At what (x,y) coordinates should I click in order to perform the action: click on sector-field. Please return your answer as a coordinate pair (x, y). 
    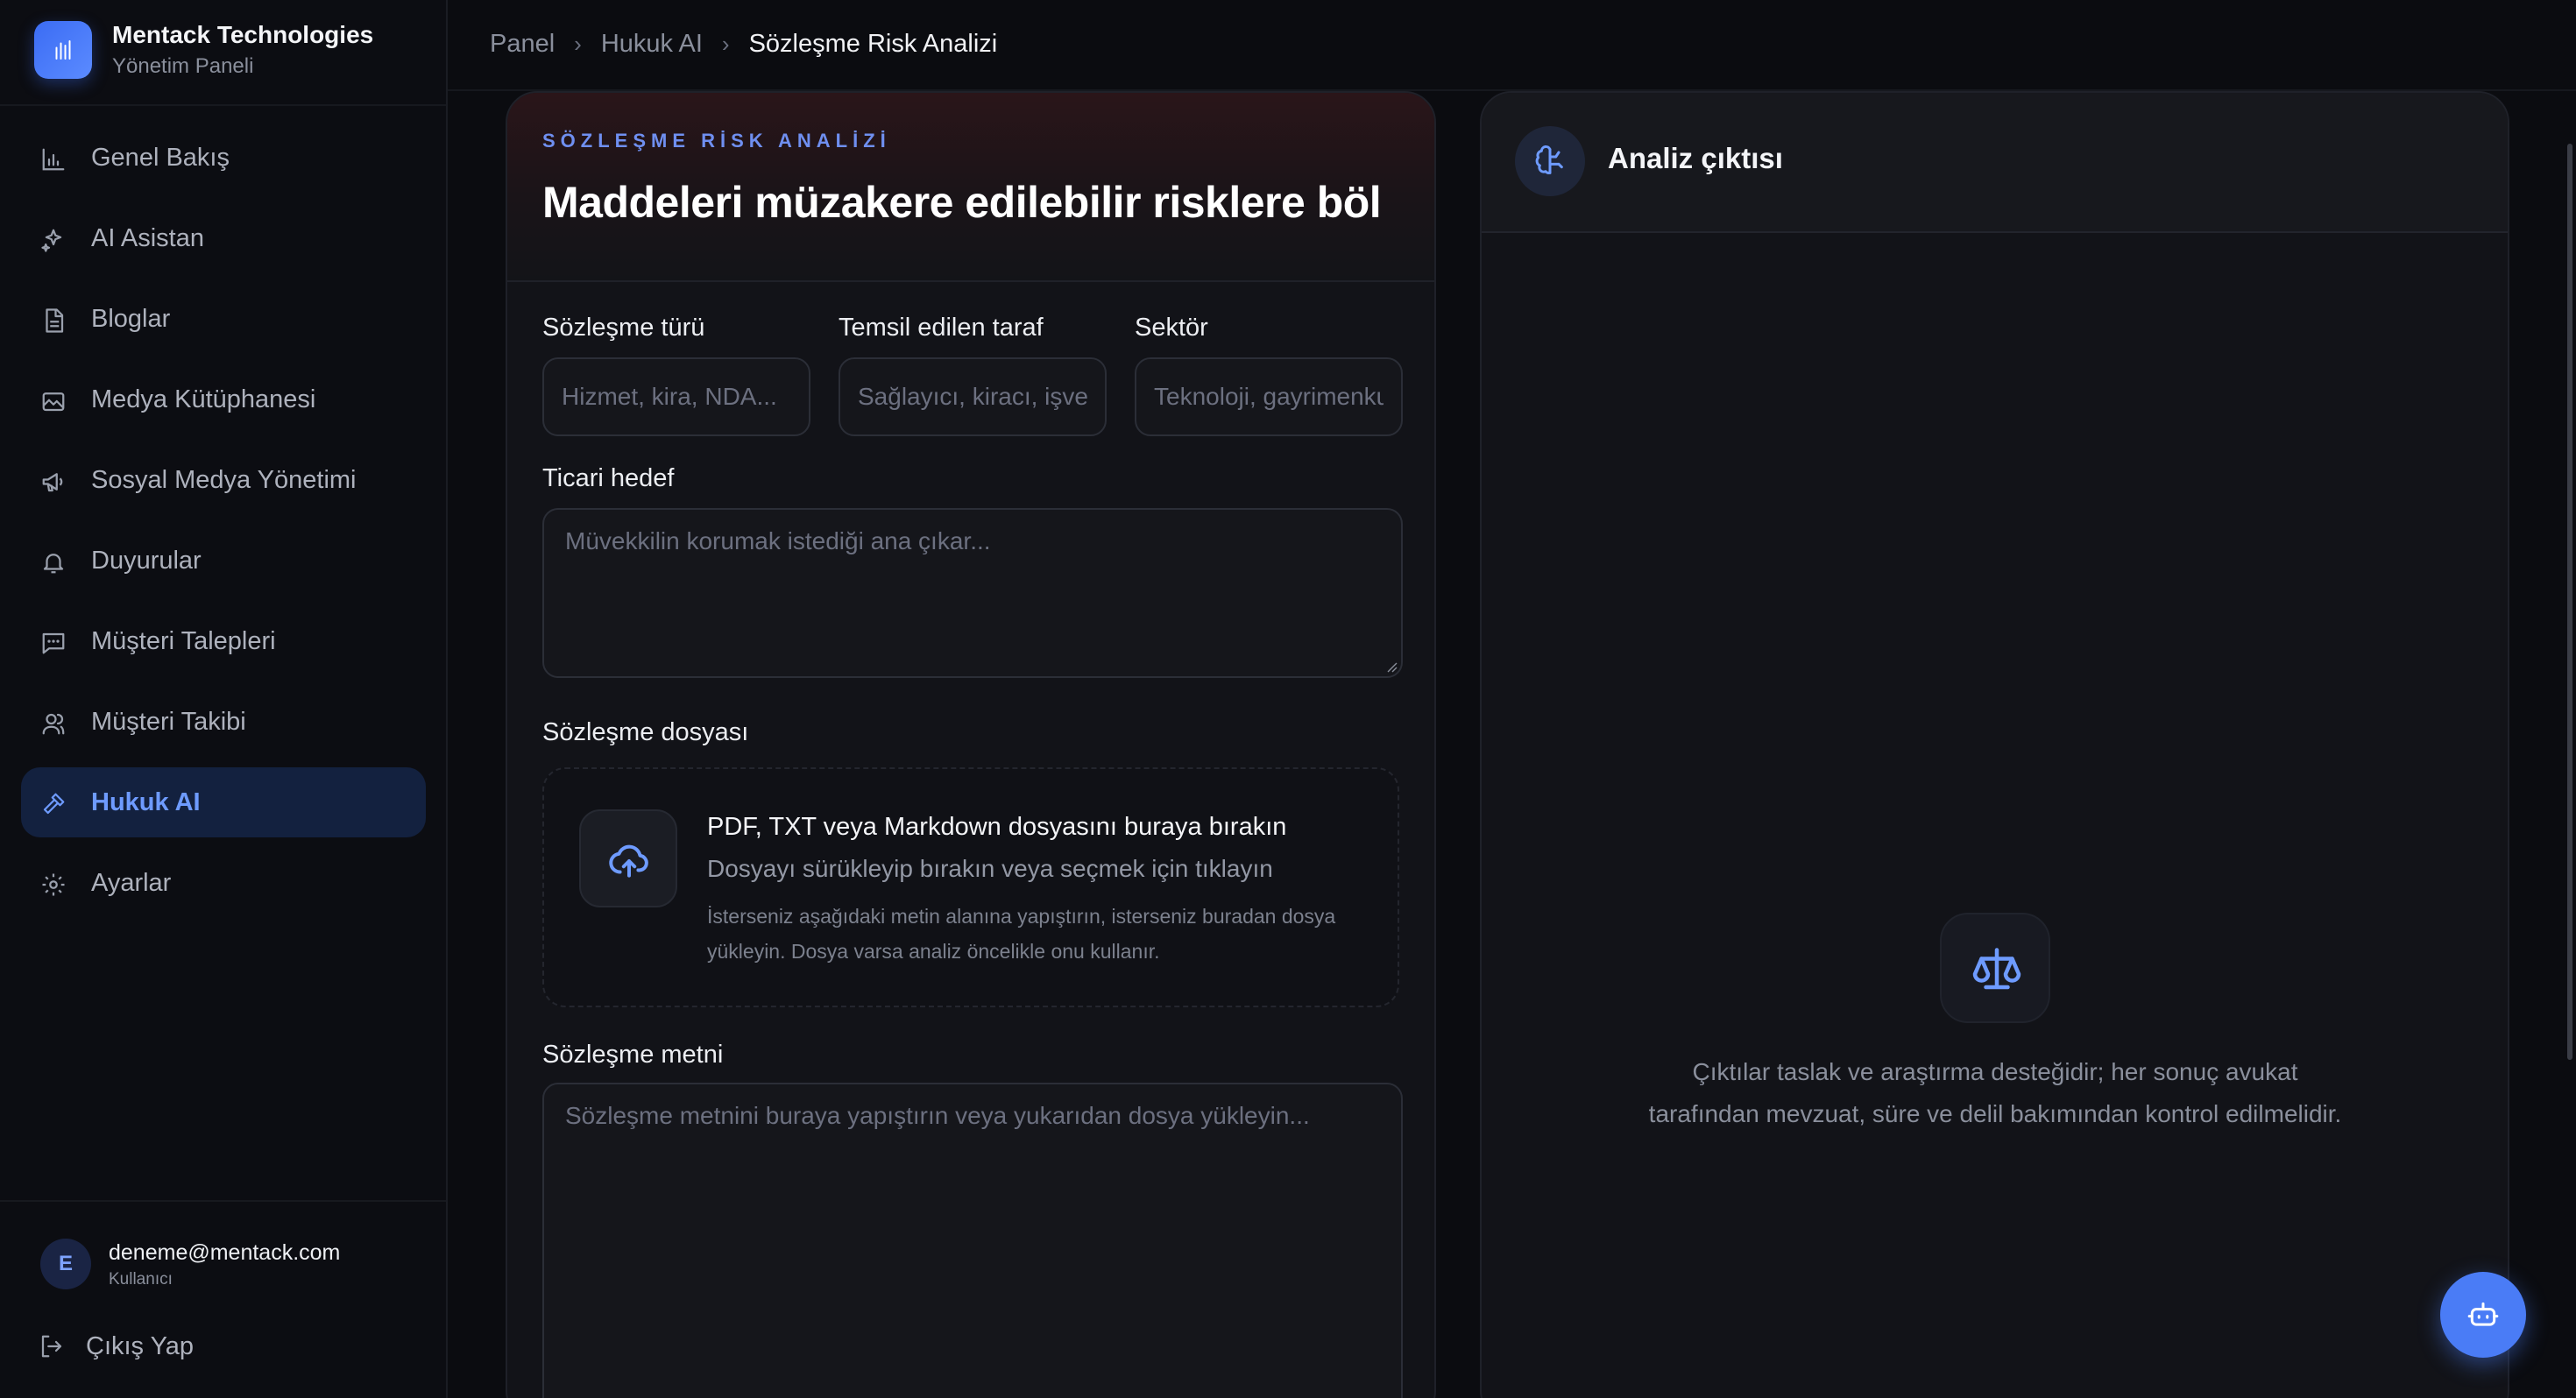
    Looking at the image, I should click on (1269, 396).